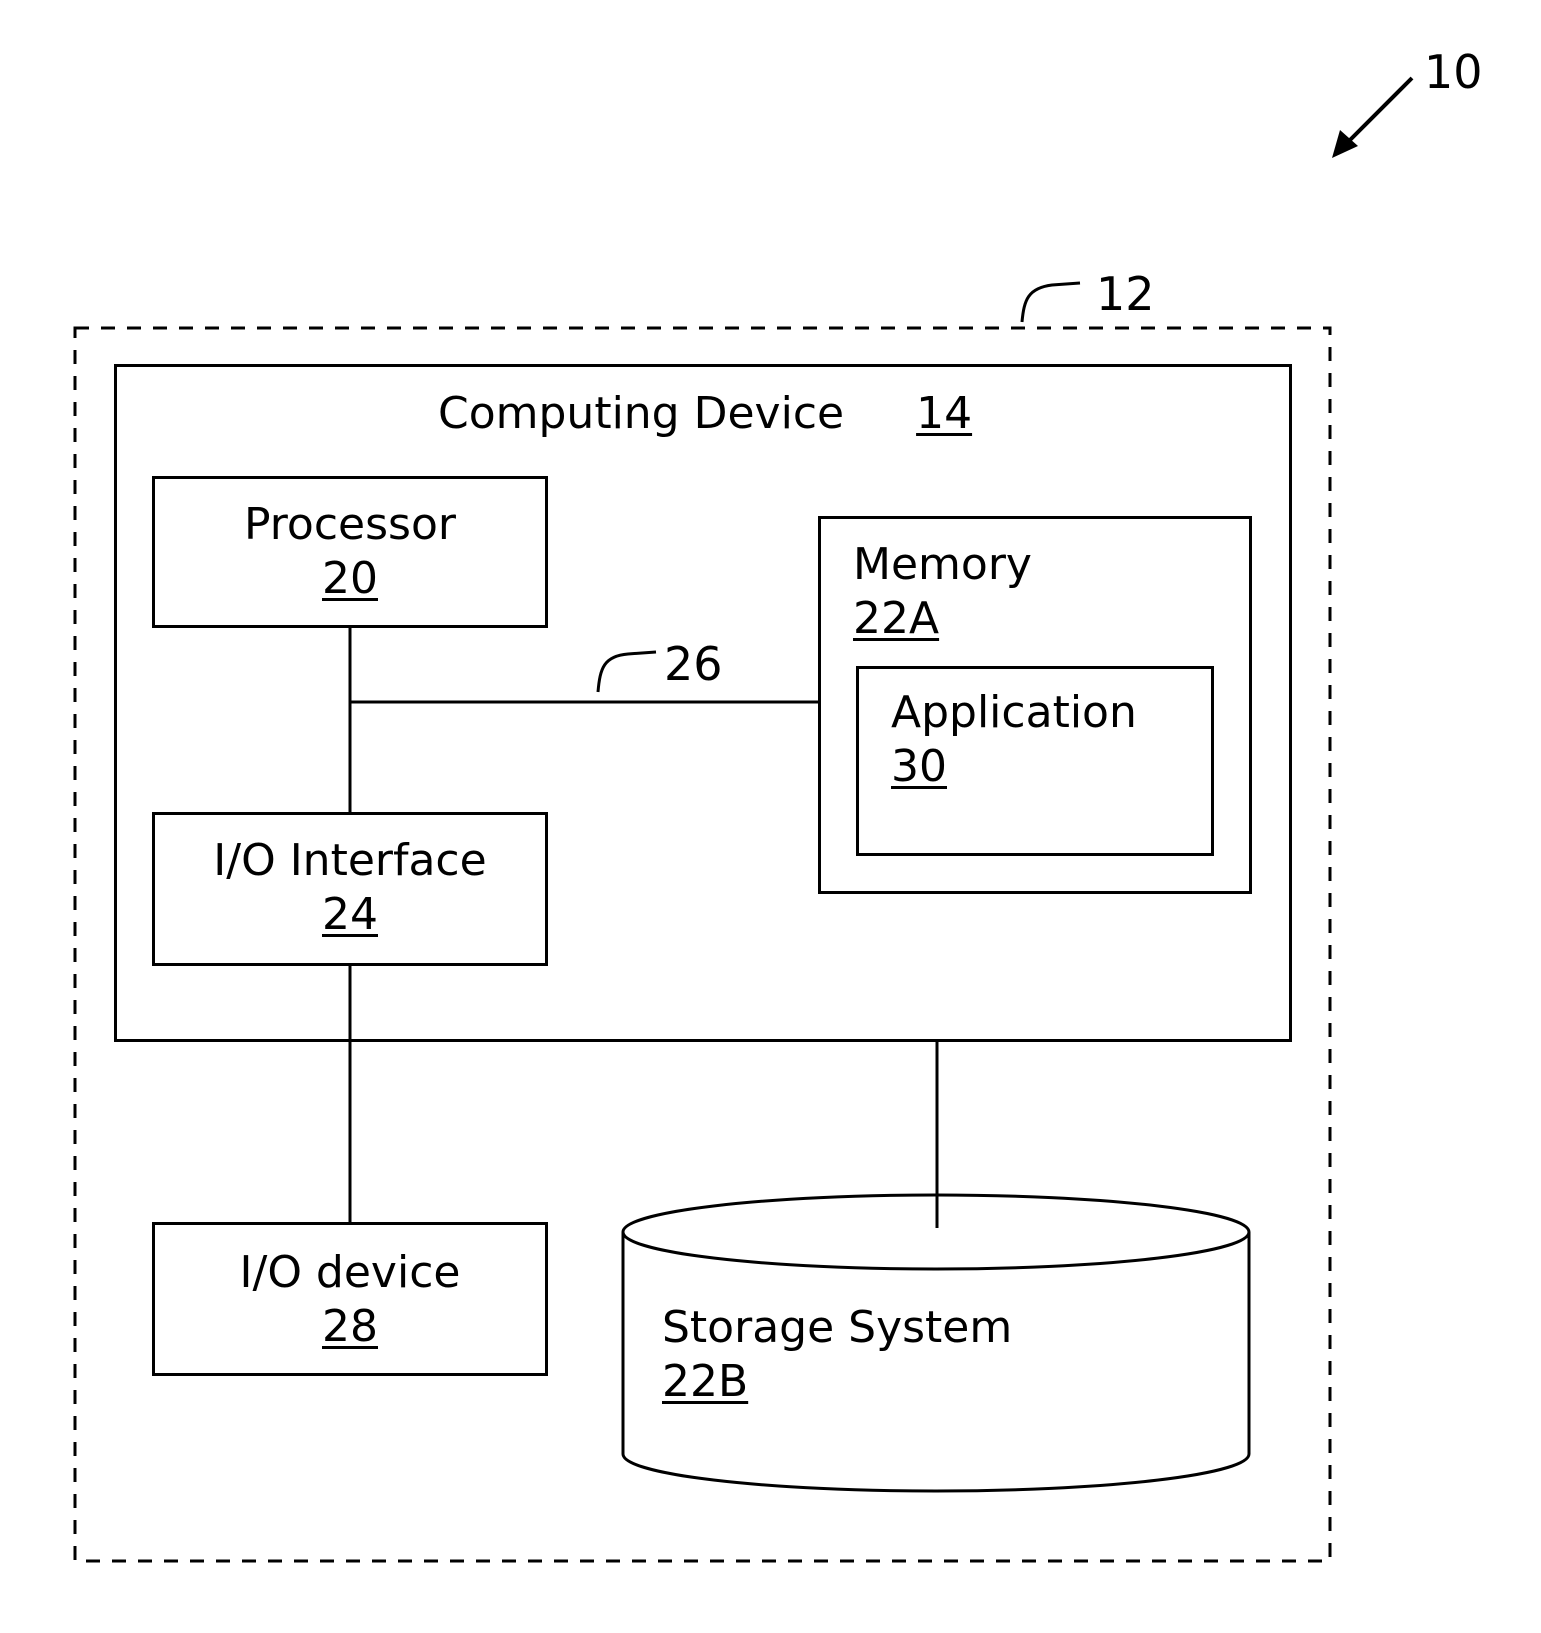  I want to click on processor-box: Processor 20, so click(350, 552).